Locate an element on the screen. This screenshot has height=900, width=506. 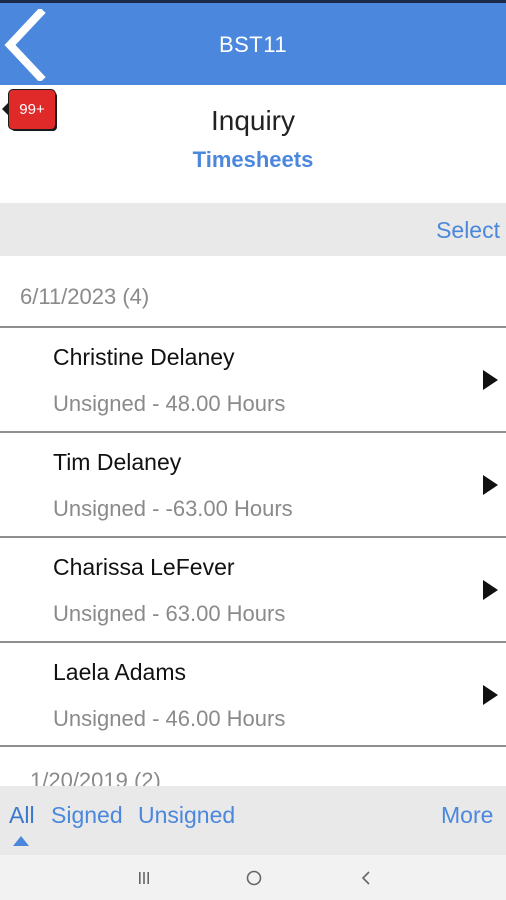
group-date-label: 6/11/2023 (4) is located at coordinates (85, 296).